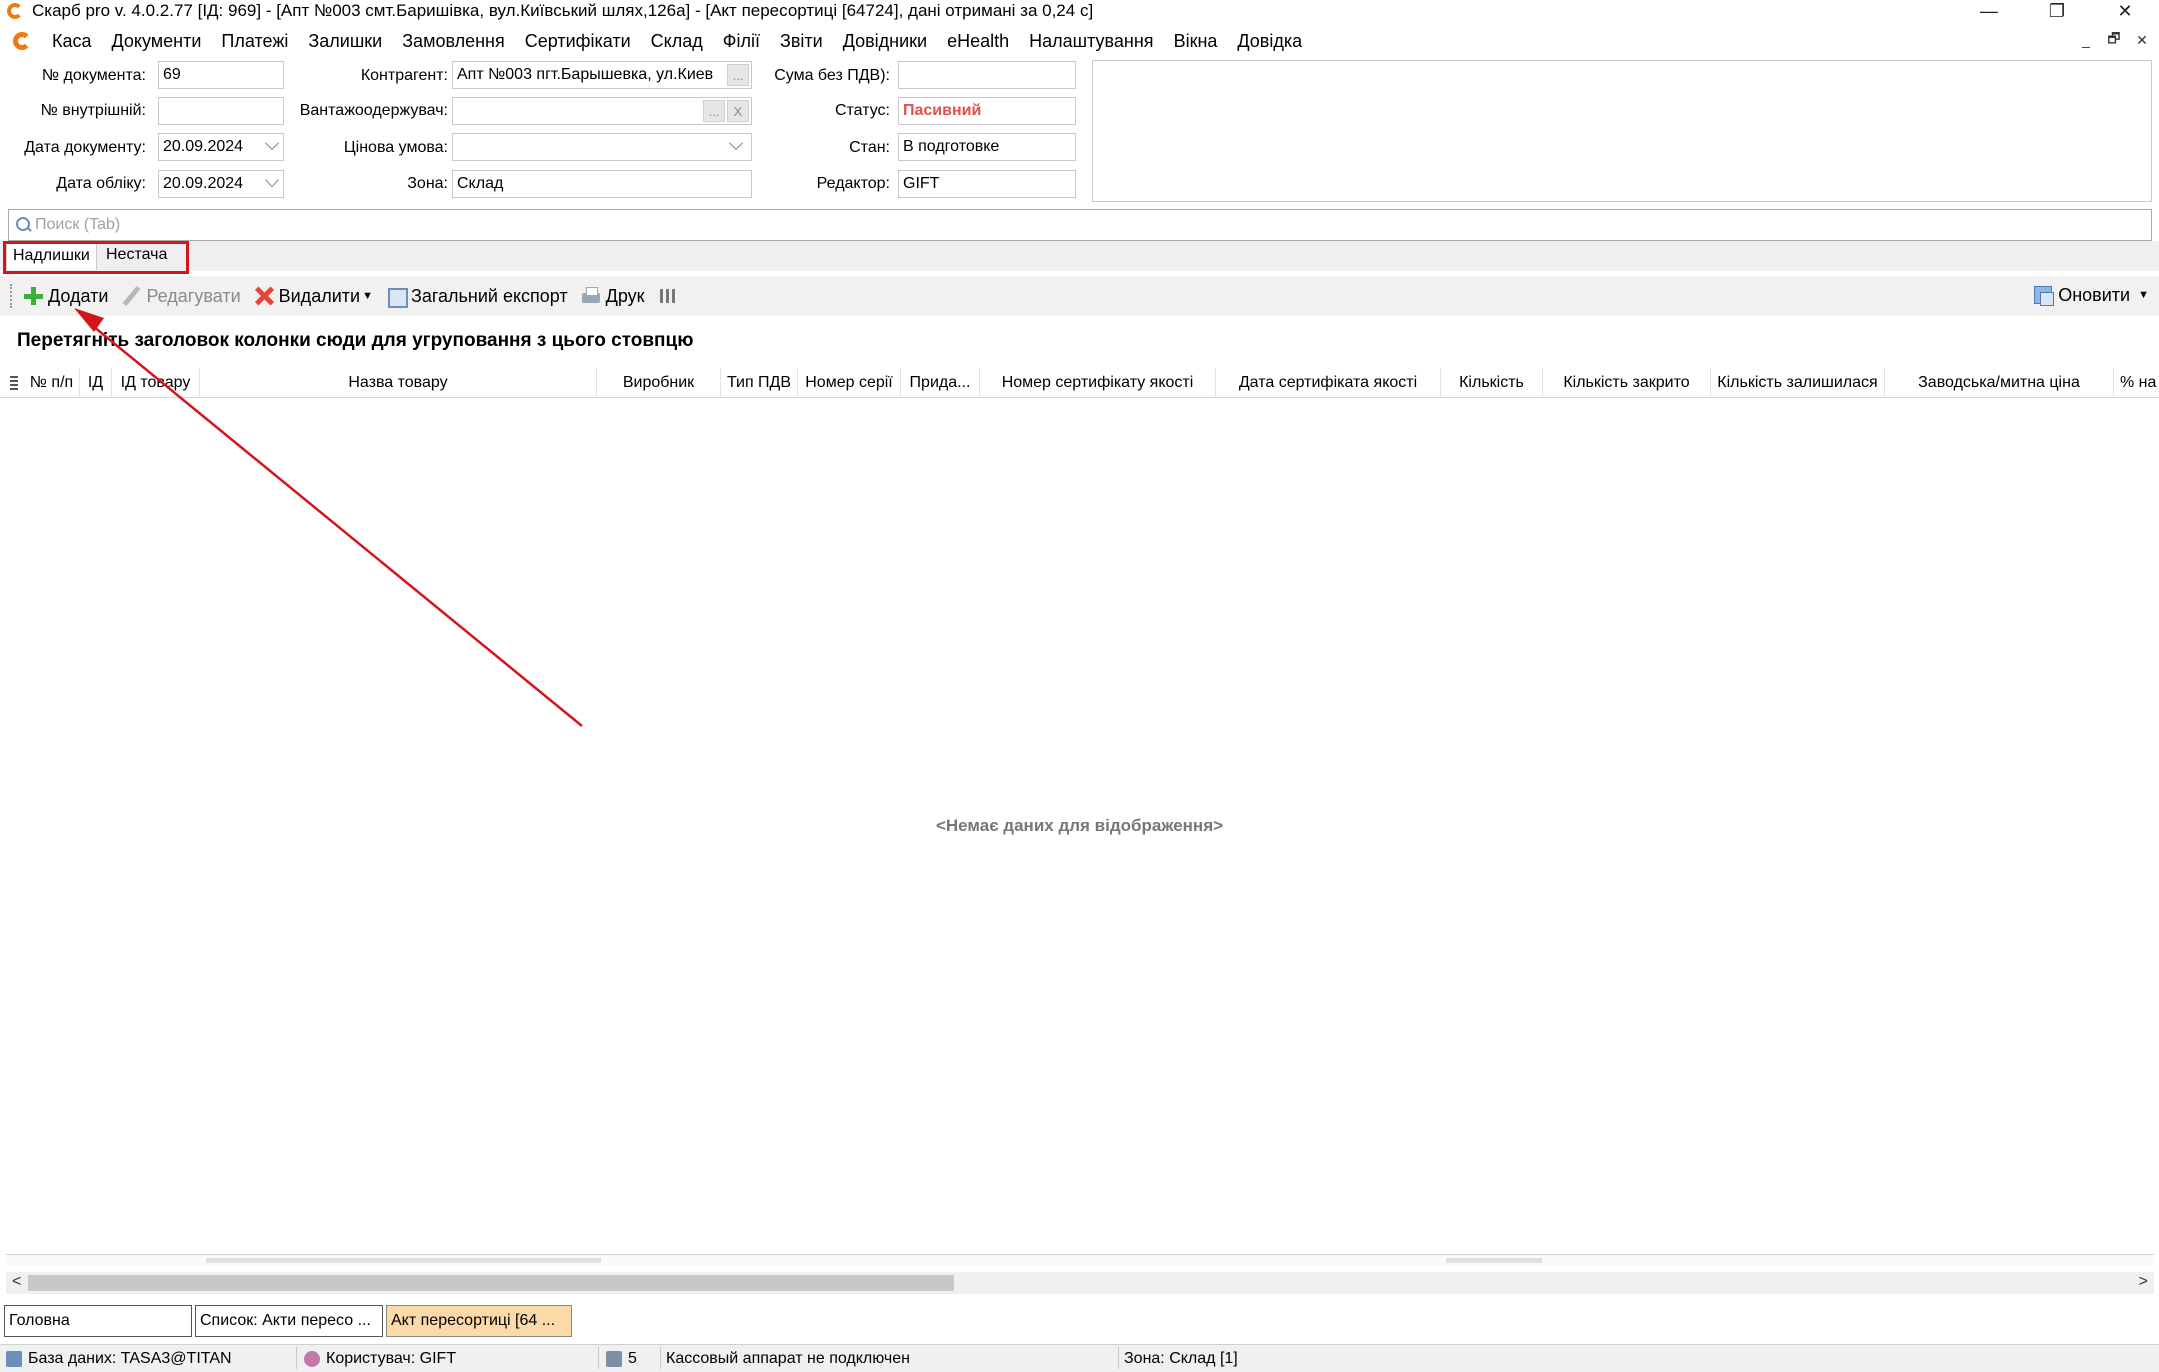 Image resolution: width=2159 pixels, height=1372 pixels. What do you see at coordinates (312, 1359) in the screenshot?
I see `user-icon` at bounding box center [312, 1359].